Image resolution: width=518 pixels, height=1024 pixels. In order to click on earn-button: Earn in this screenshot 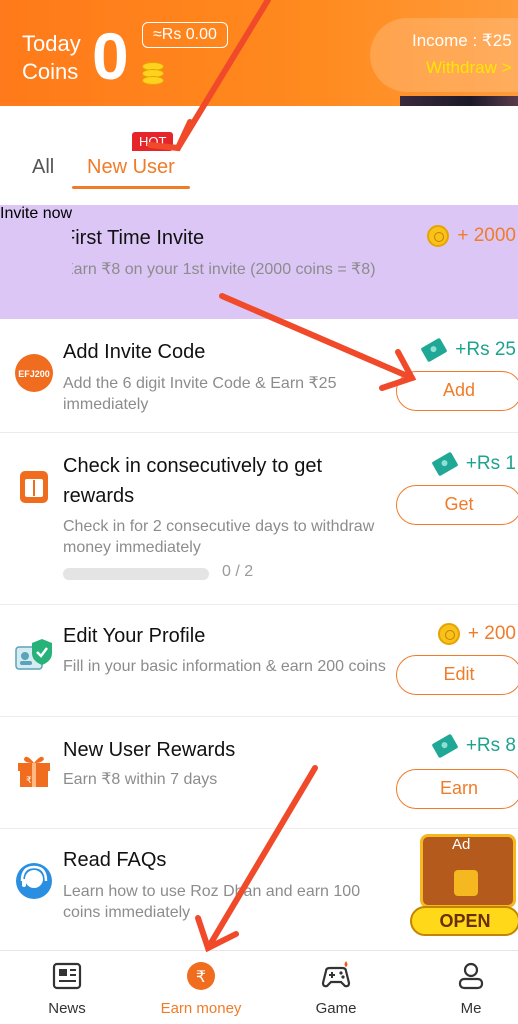, I will do `click(457, 789)`.